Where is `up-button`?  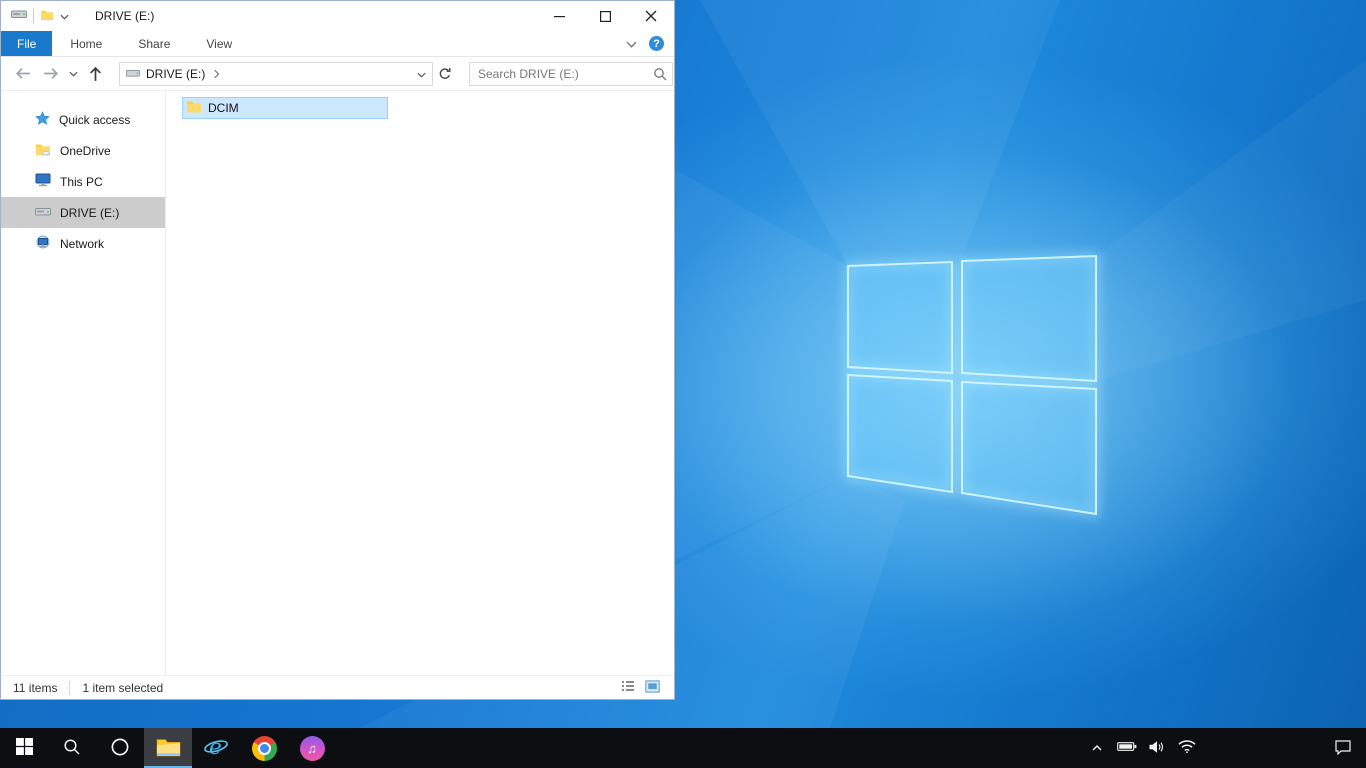 up-button is located at coordinates (95, 74).